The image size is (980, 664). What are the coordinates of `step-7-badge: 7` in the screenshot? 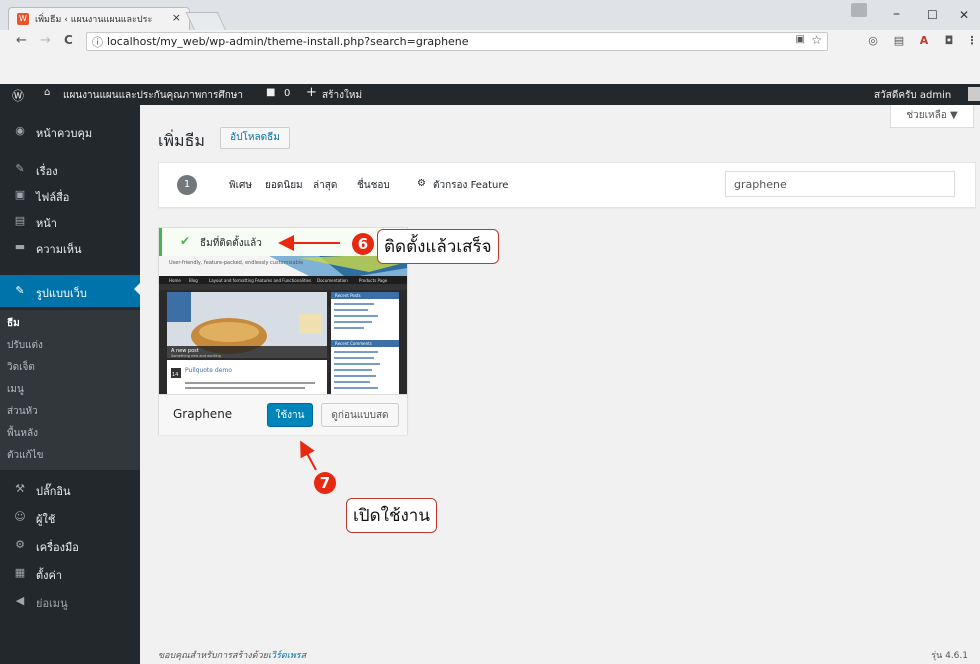 It's located at (325, 483).